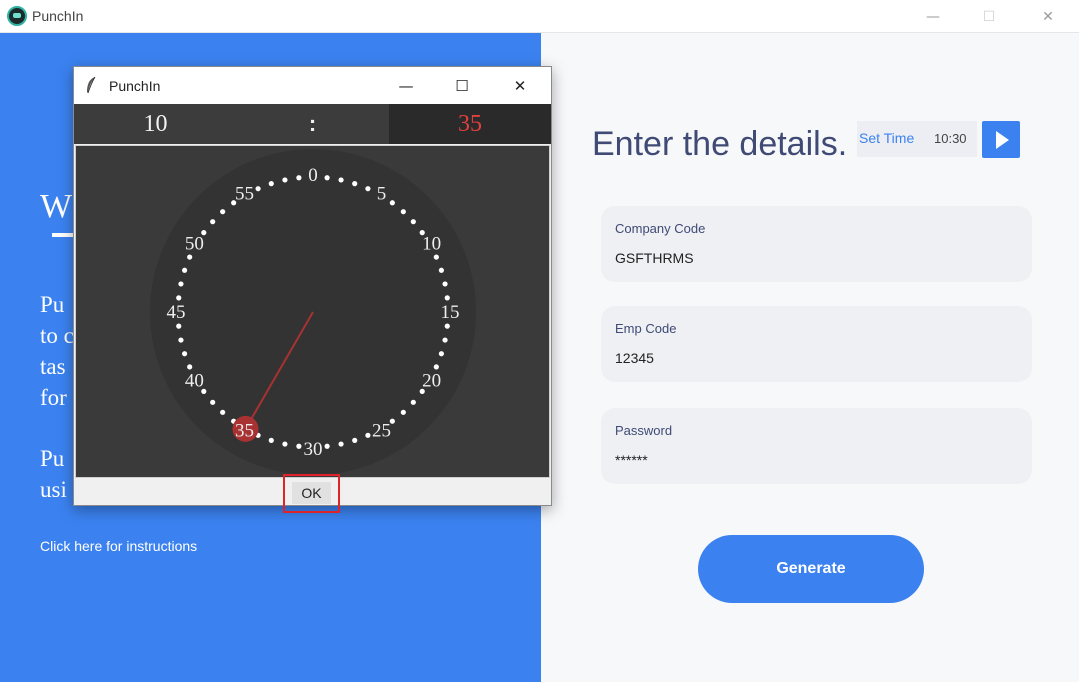  What do you see at coordinates (312, 85) in the screenshot?
I see `dialog-titlebar: PunchIn — ☐ ✕` at bounding box center [312, 85].